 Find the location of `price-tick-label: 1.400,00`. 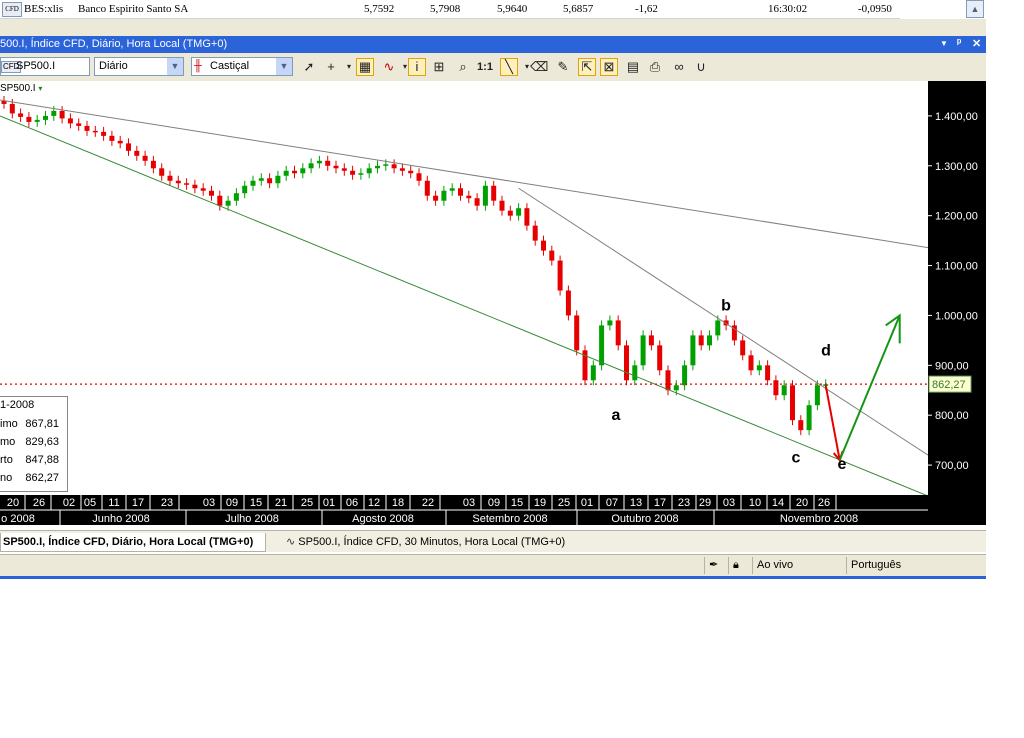

price-tick-label: 1.400,00 is located at coordinates (956, 117).